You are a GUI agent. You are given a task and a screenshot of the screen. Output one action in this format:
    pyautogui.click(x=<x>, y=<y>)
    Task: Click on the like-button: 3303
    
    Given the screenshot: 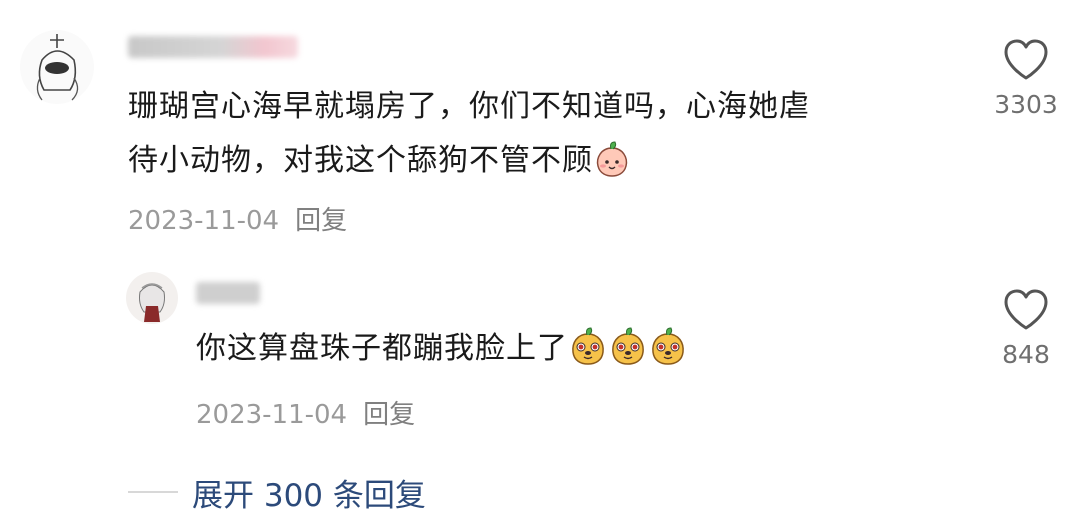 What is the action you would take?
    pyautogui.click(x=1026, y=78)
    